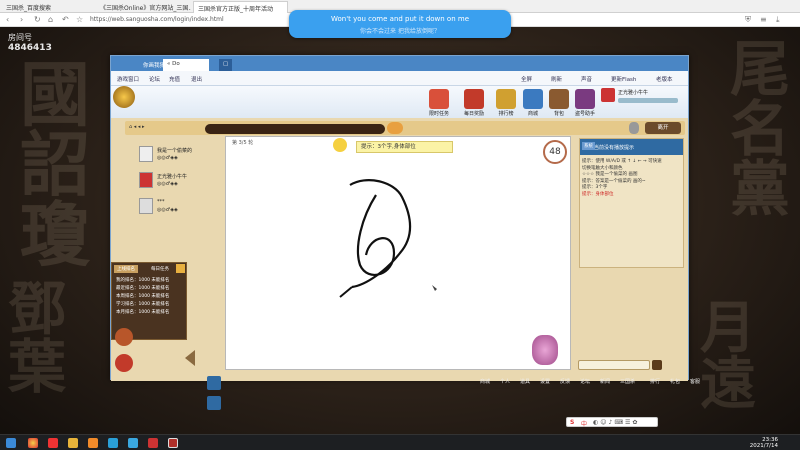 The width and height of the screenshot is (800, 450). I want to click on bottom-menu-item: 客服, so click(695, 381).